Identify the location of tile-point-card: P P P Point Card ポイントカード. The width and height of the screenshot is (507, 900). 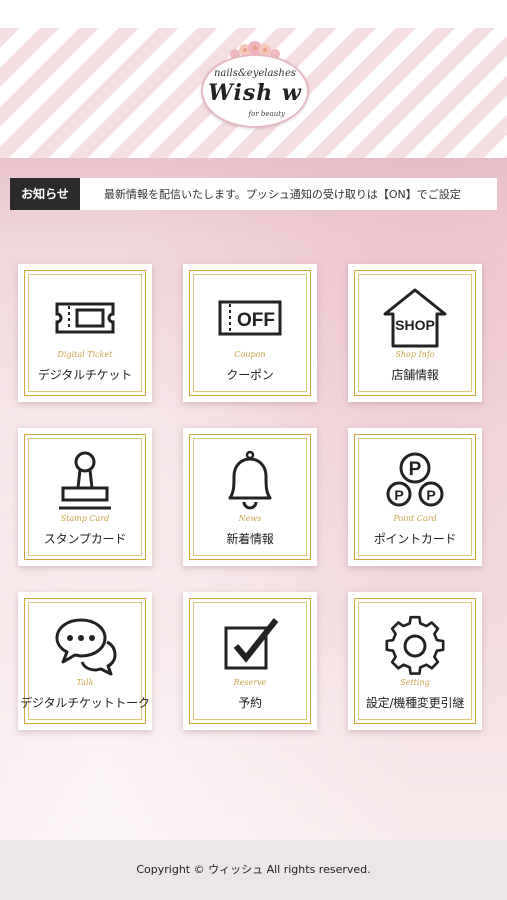
(415, 497).